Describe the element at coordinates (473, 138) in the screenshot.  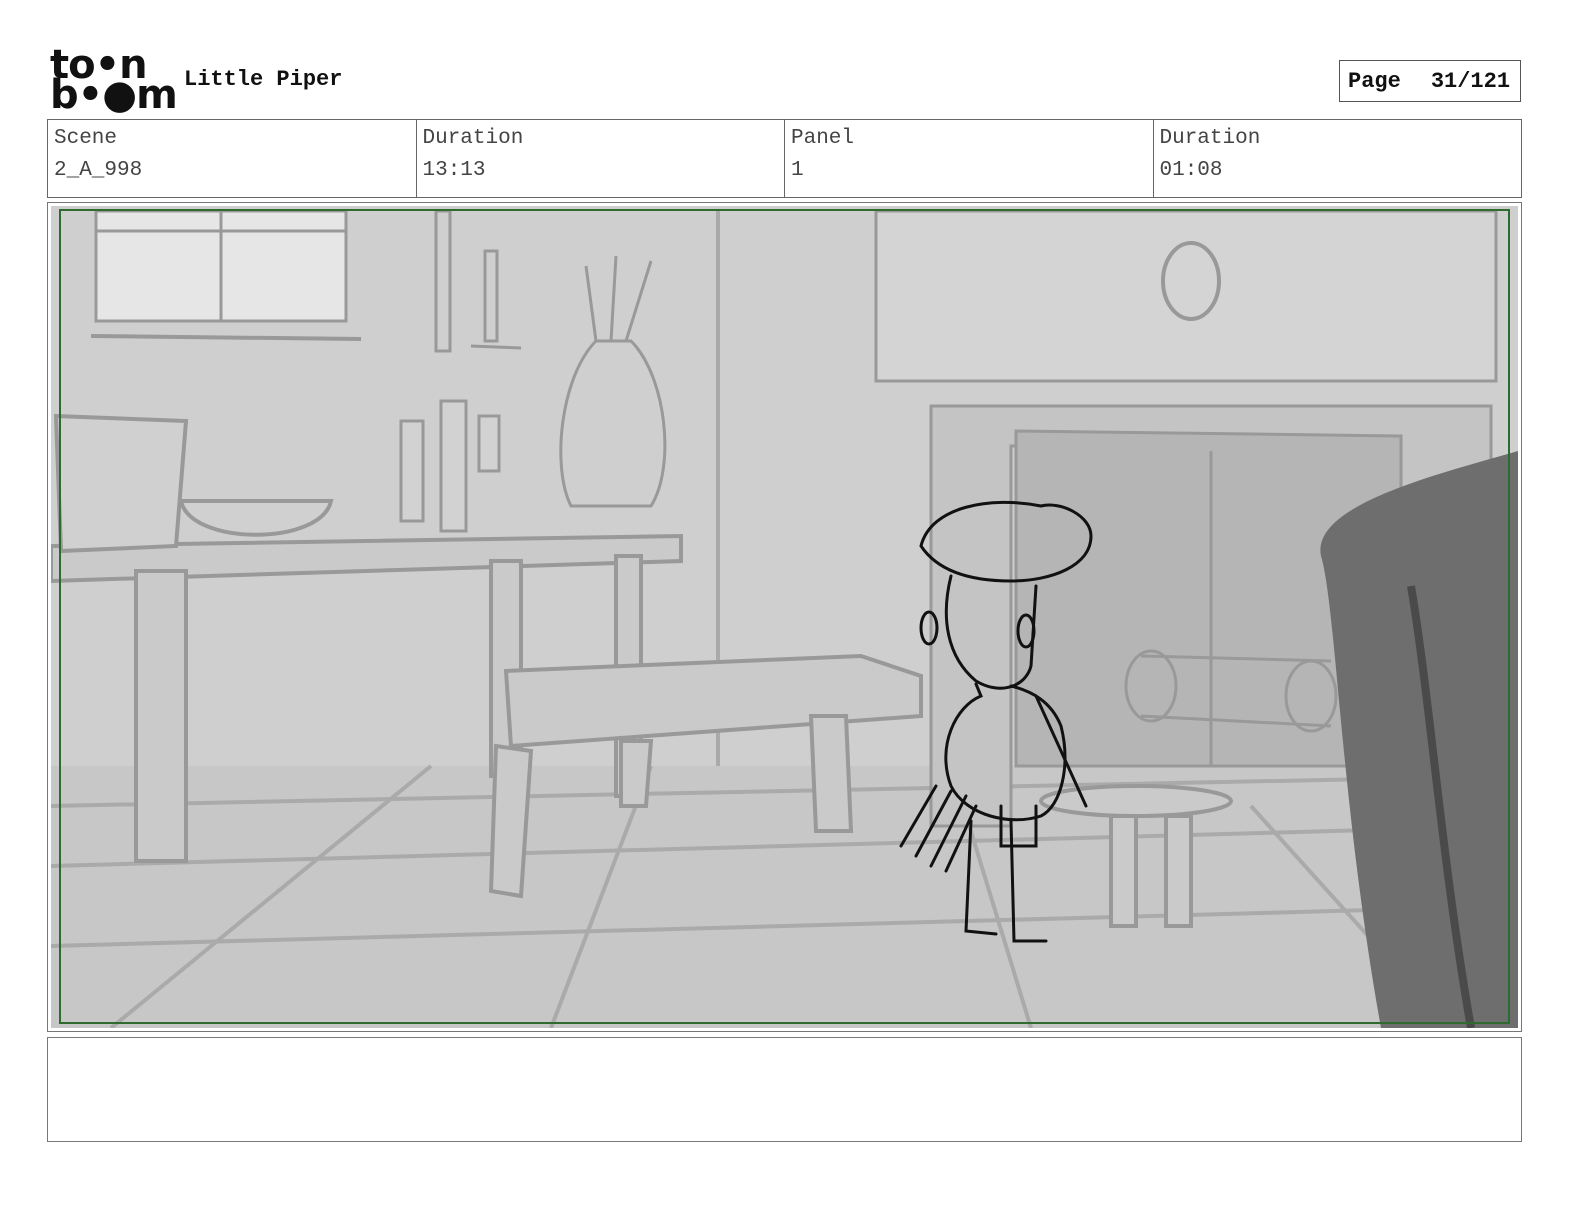
I see `scene-duration-label: Duration` at that location.